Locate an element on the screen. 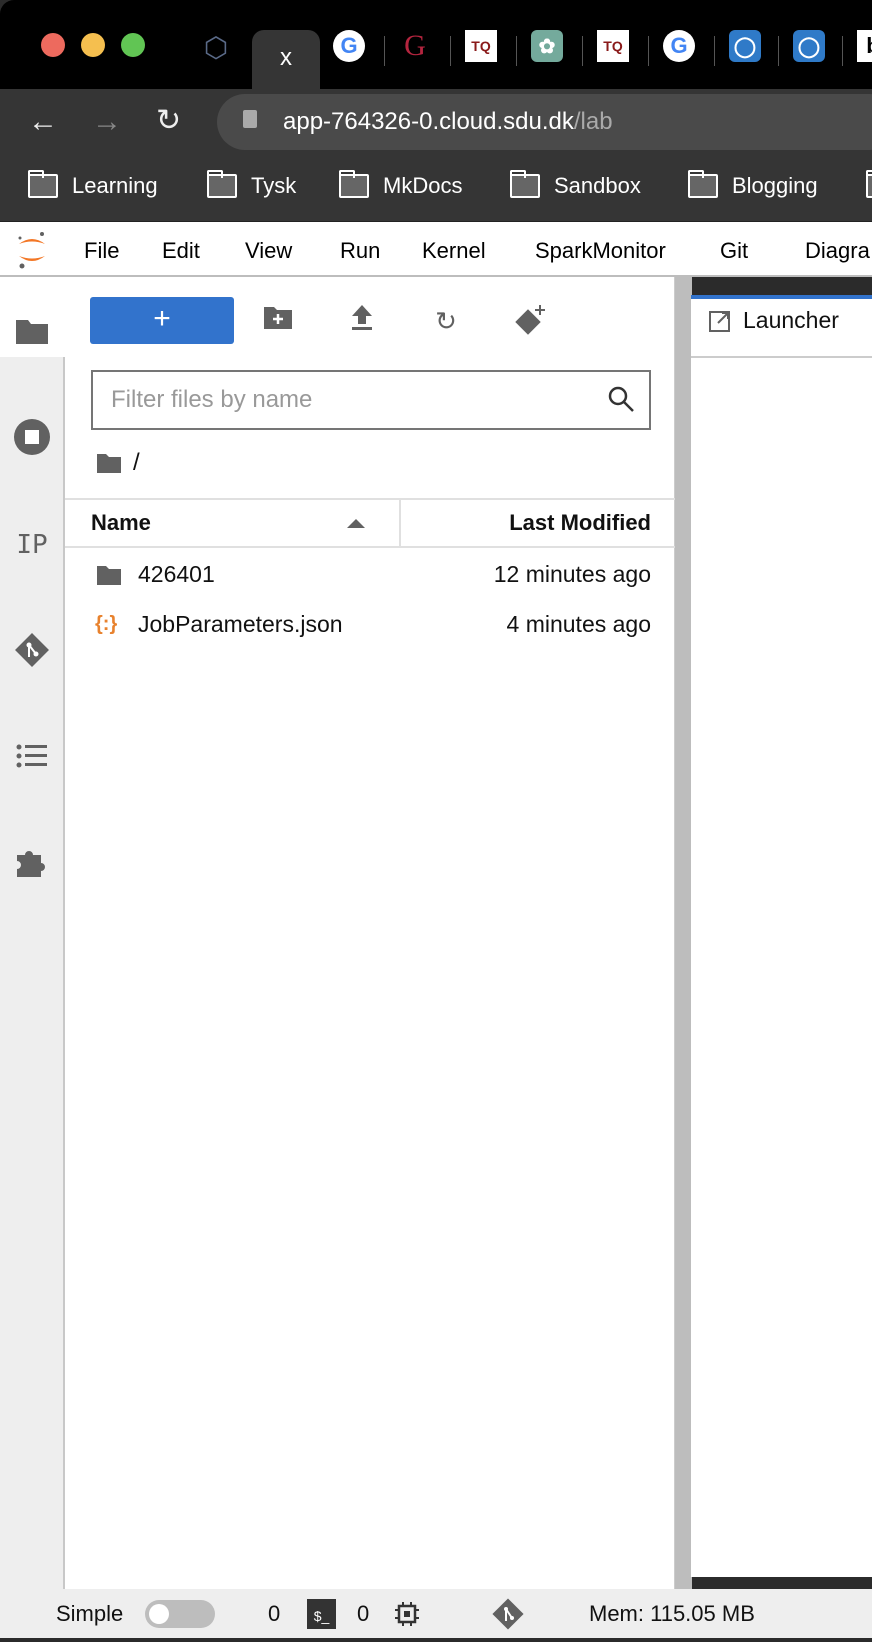 The image size is (872, 1642). menu-diagrams: Diagra is located at coordinates (837, 251).